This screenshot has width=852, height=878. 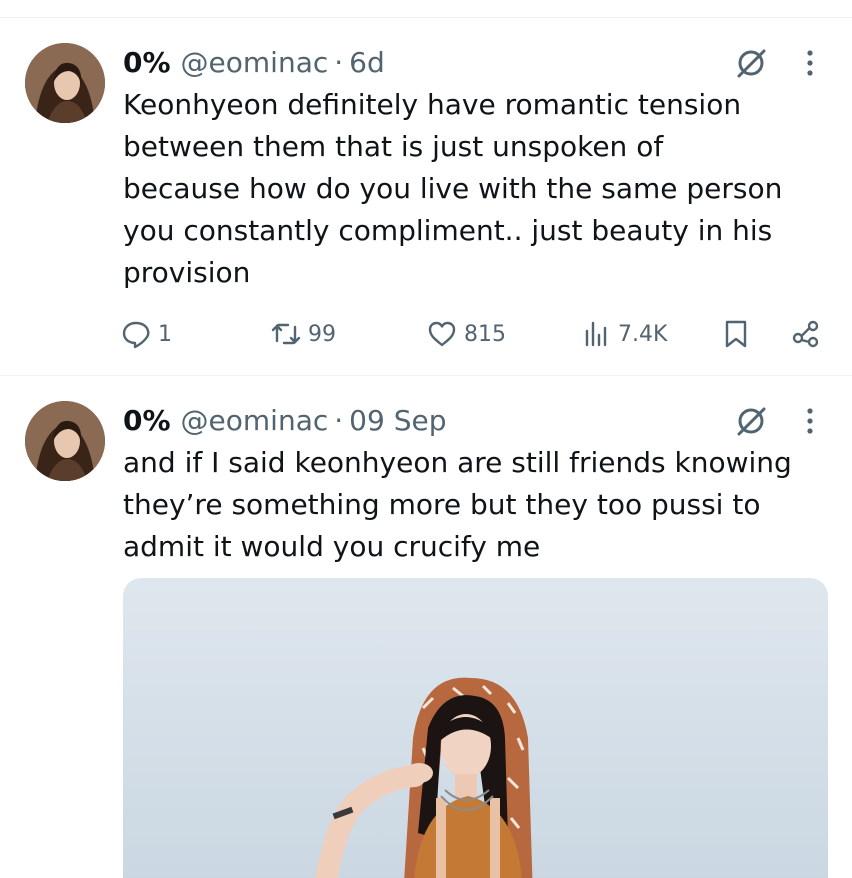 I want to click on views-button: 7.4K, so click(x=623, y=334).